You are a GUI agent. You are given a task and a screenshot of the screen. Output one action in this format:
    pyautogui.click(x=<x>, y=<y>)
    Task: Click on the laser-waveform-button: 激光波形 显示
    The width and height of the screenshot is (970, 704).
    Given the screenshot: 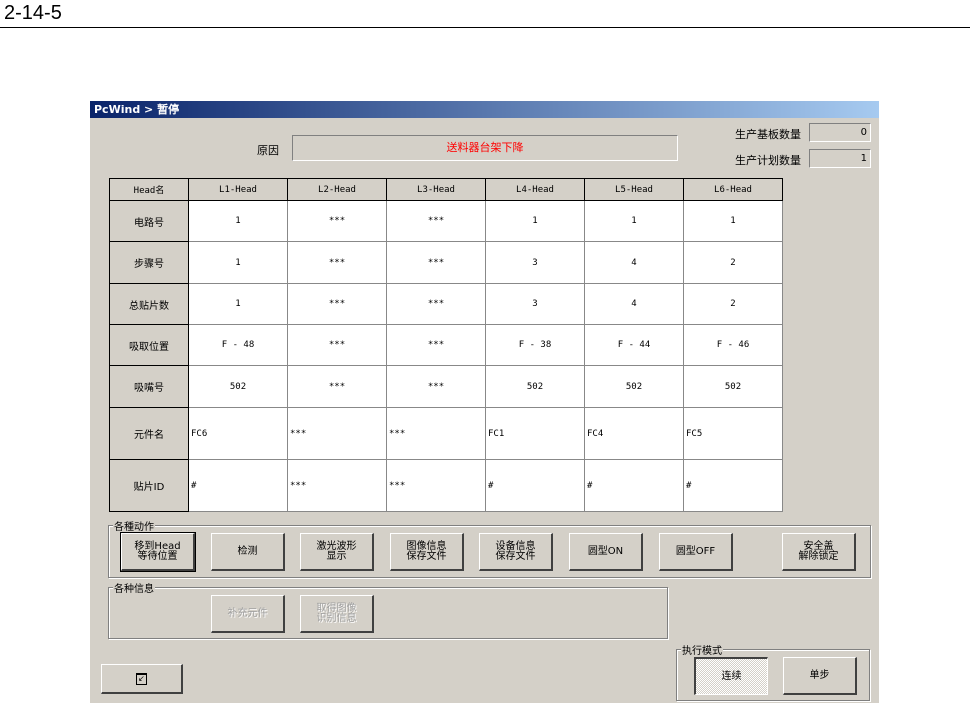 What is the action you would take?
    pyautogui.click(x=337, y=552)
    